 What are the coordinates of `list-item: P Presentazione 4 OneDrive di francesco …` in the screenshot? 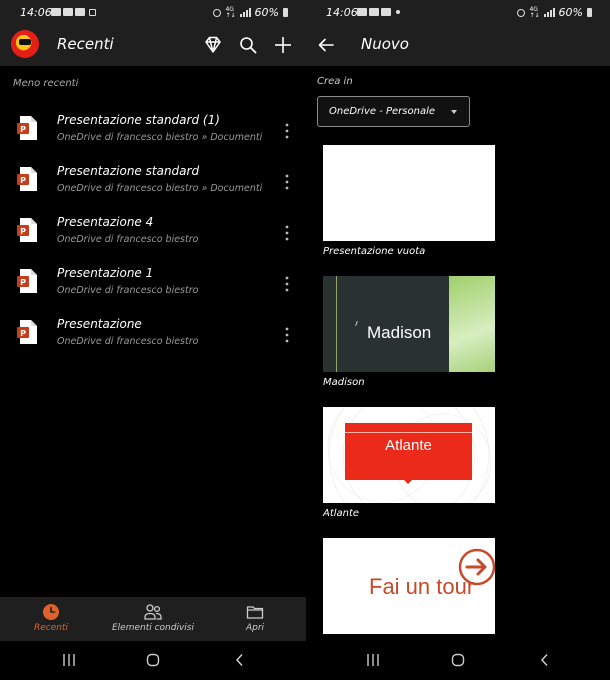 It's located at (153, 233).